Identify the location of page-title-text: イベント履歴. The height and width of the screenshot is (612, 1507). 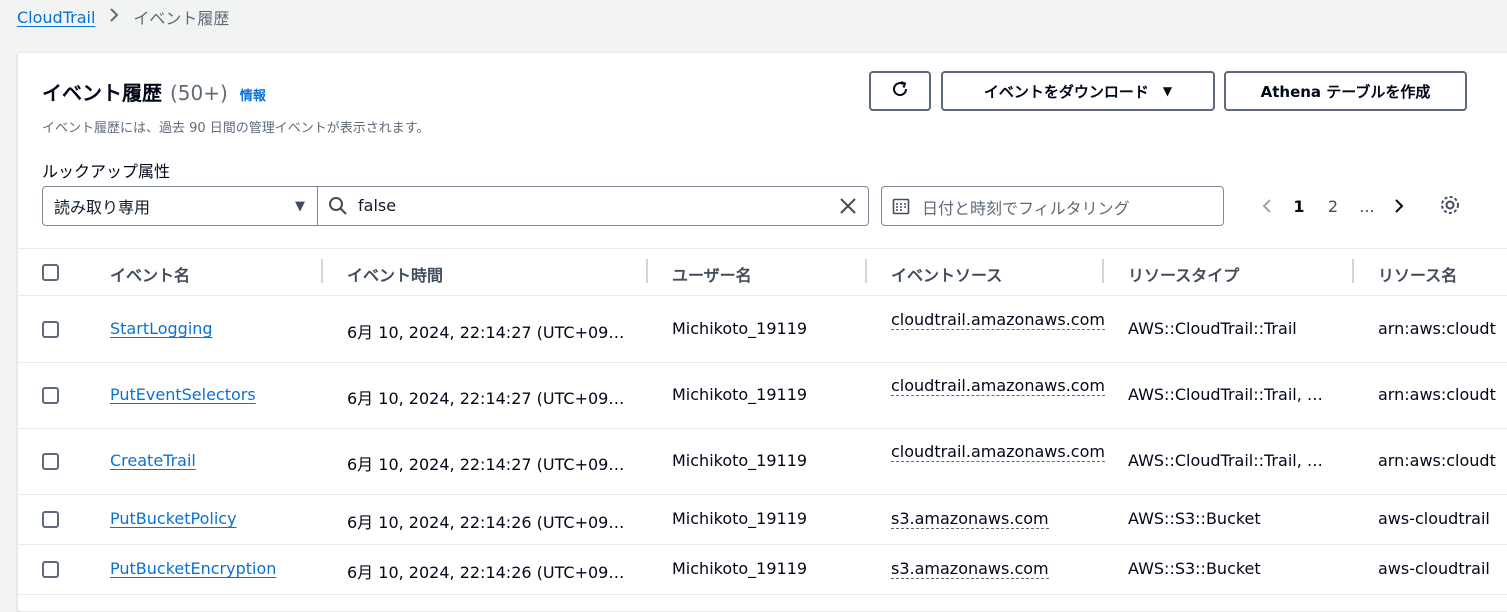
(102, 93).